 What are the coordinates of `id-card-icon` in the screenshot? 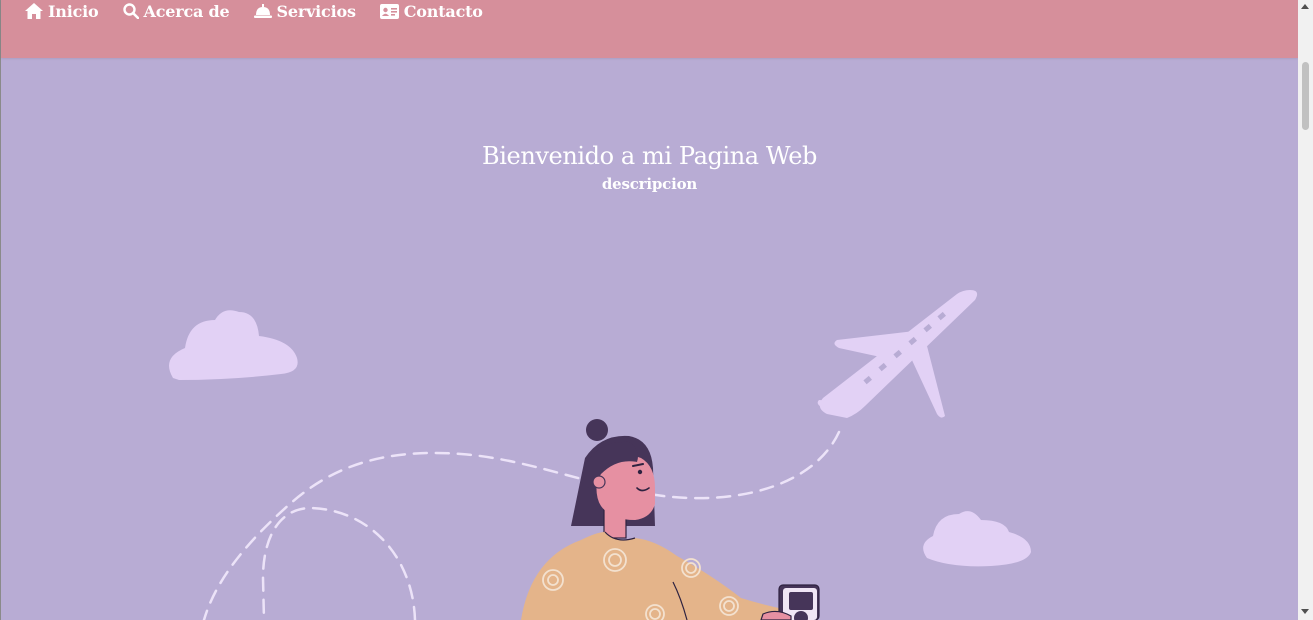 It's located at (389, 11).